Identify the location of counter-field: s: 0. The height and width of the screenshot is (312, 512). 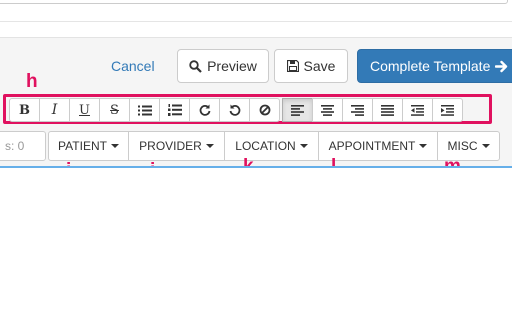
(23, 146).